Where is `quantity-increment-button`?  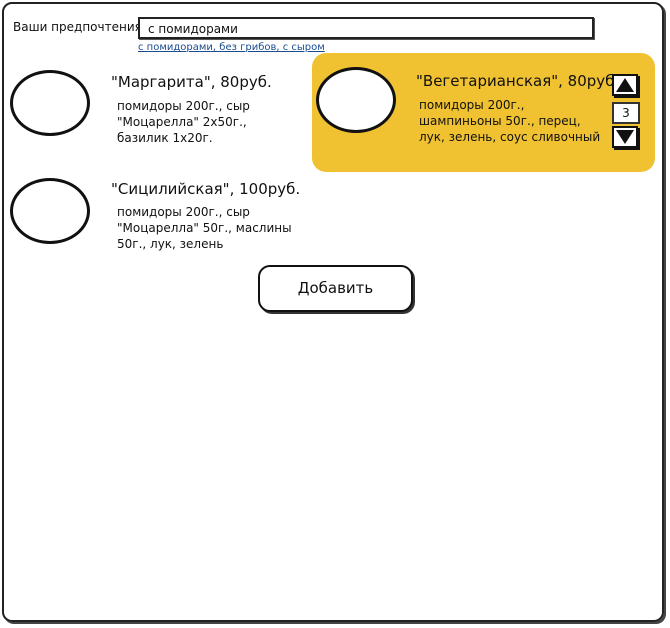 quantity-increment-button is located at coordinates (625, 85).